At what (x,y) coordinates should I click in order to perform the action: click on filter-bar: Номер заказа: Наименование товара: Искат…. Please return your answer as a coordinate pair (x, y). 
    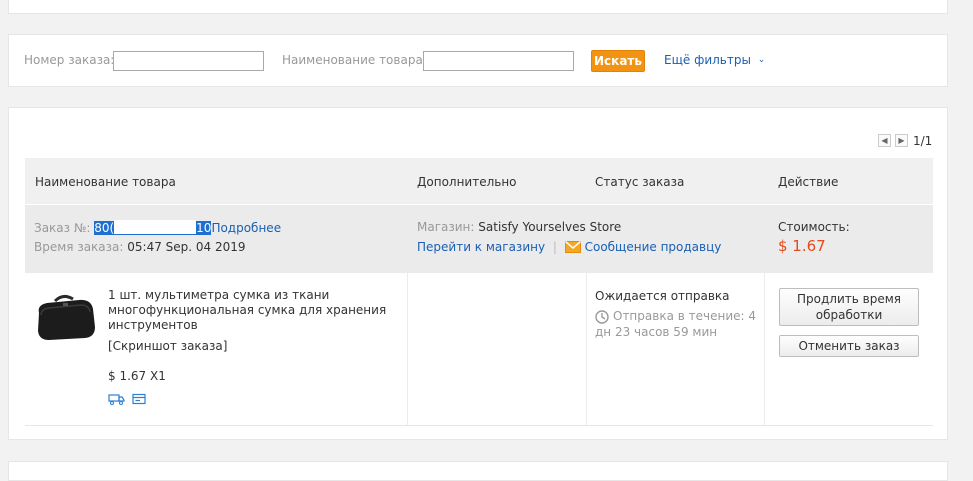
    Looking at the image, I should click on (478, 60).